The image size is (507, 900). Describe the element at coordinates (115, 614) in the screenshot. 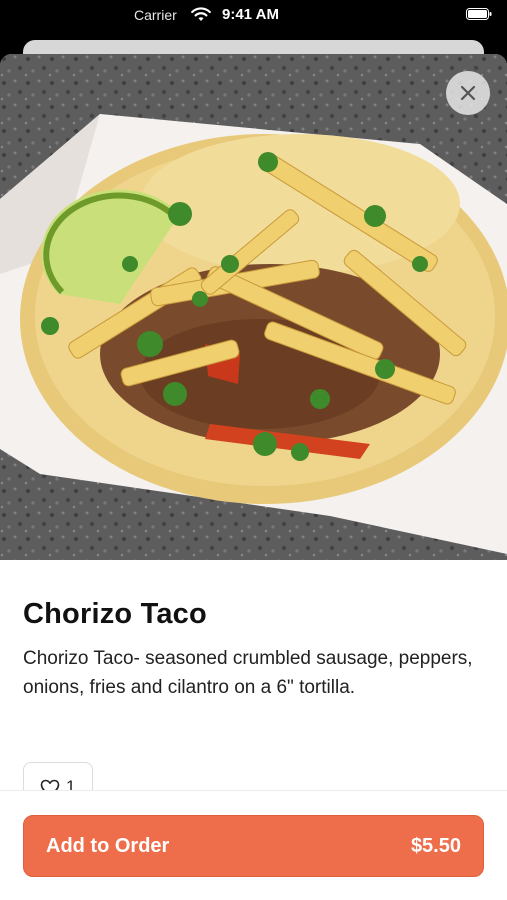

I see `item-title: Chorizo Taco` at that location.